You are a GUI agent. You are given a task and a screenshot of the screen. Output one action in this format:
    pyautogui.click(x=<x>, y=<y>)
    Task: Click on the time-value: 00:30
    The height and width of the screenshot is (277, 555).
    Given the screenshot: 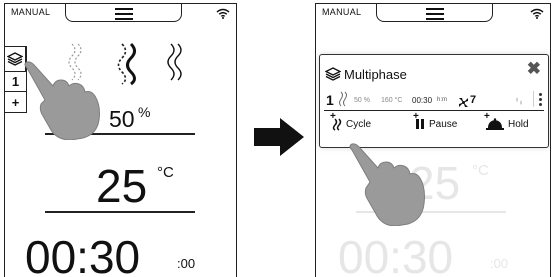 What is the action you would take?
    pyautogui.click(x=82, y=253)
    